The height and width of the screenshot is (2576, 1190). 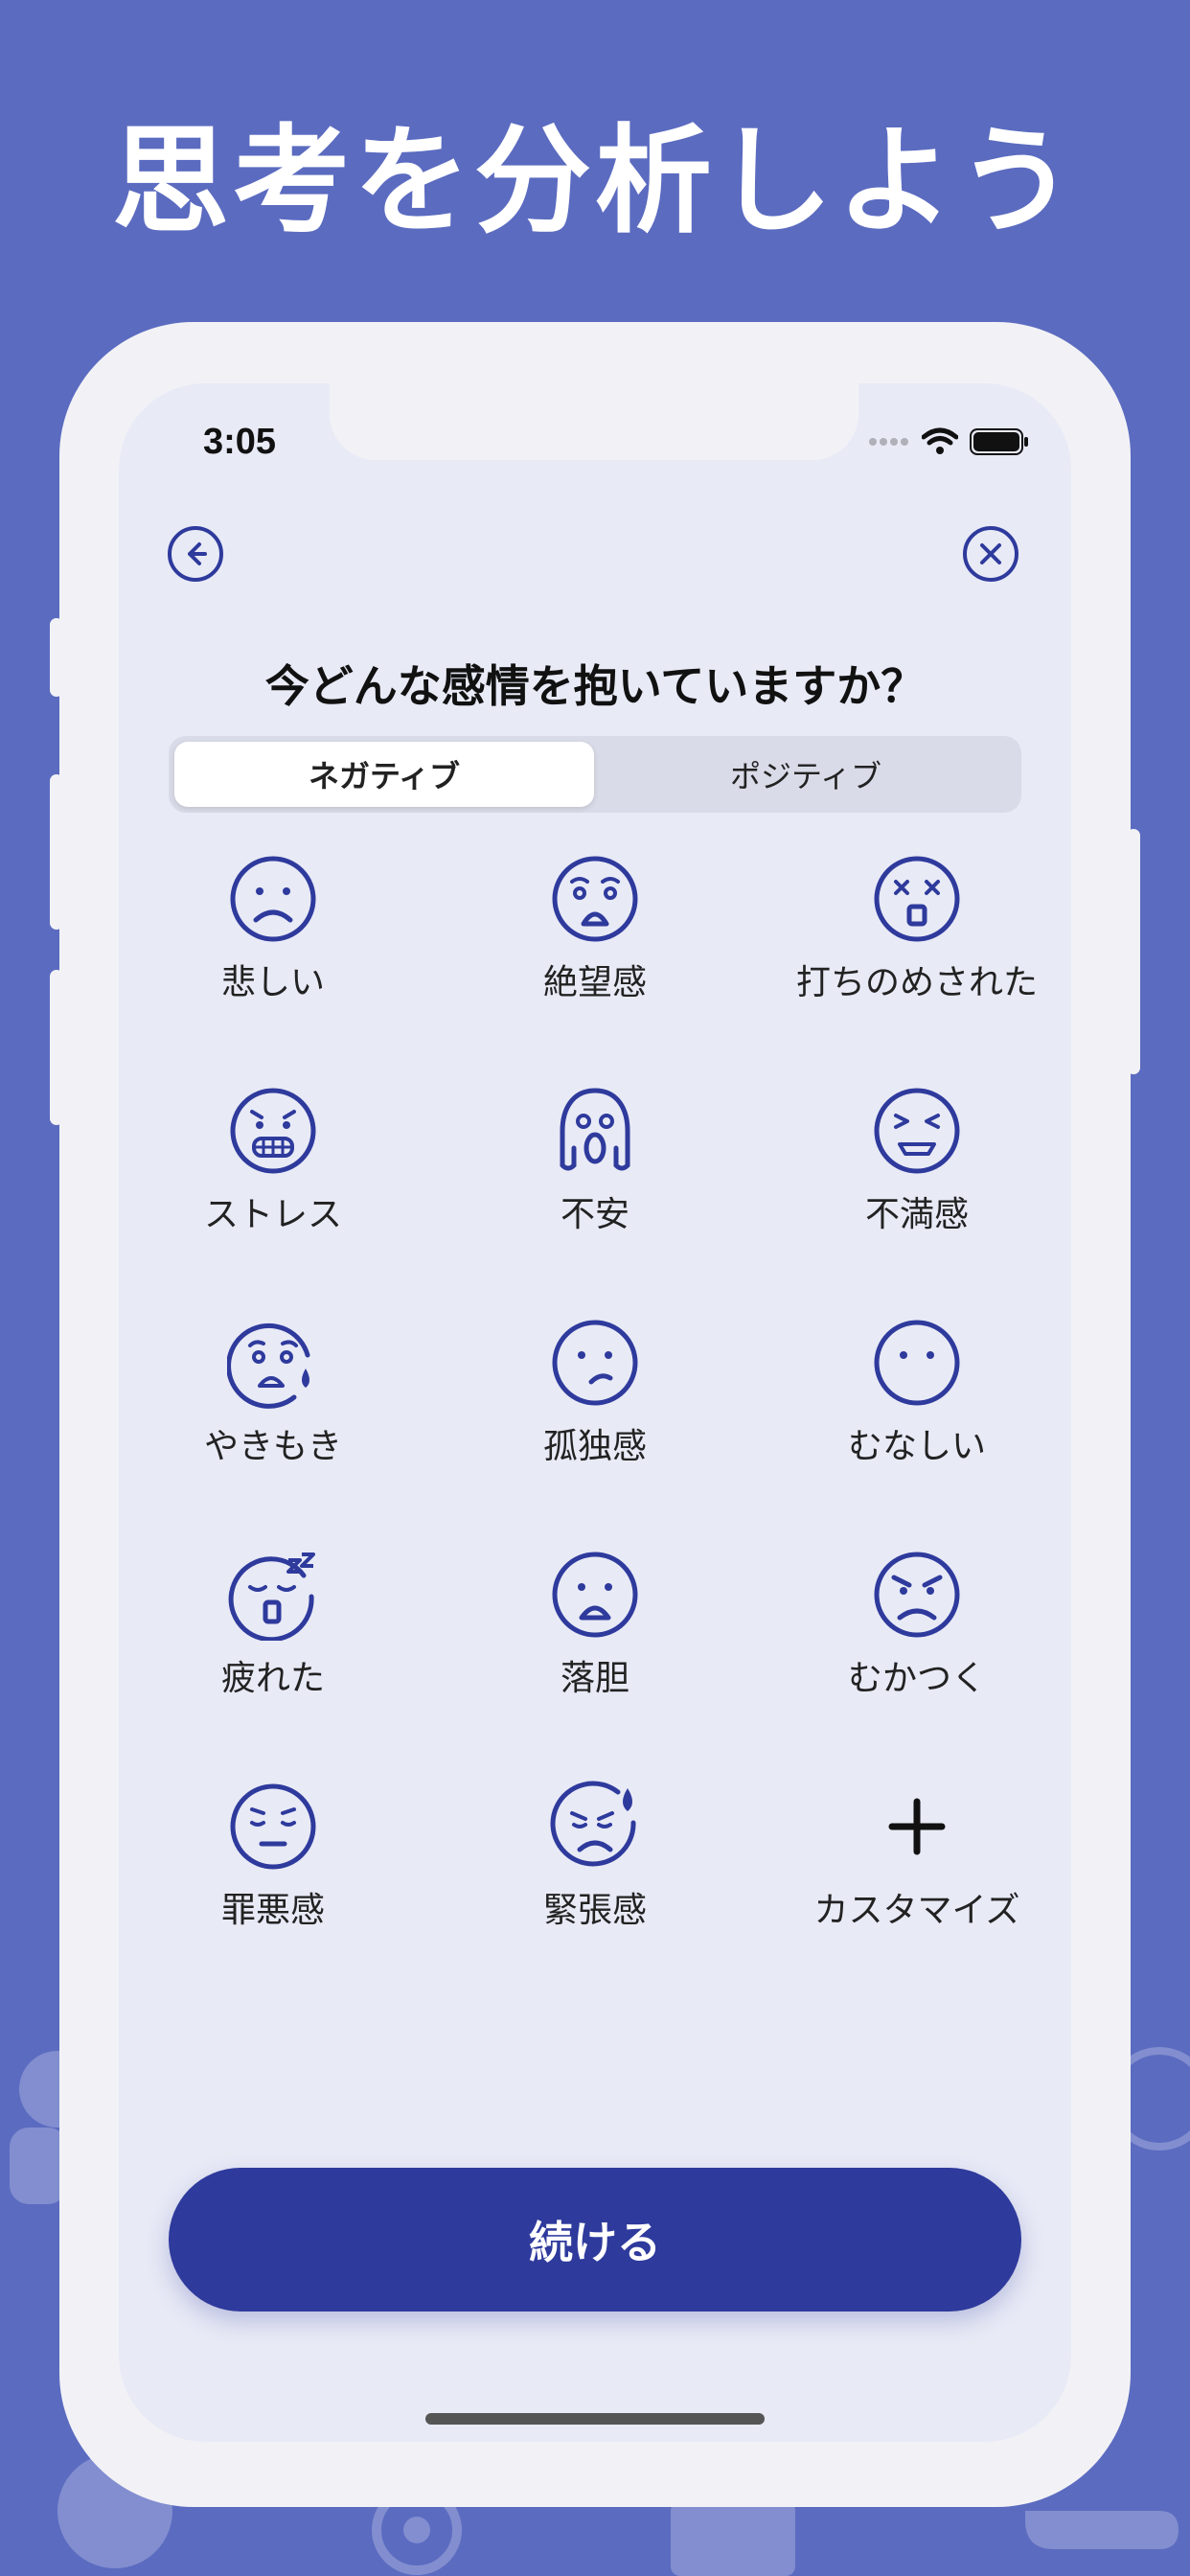 I want to click on status-icons, so click(x=949, y=441).